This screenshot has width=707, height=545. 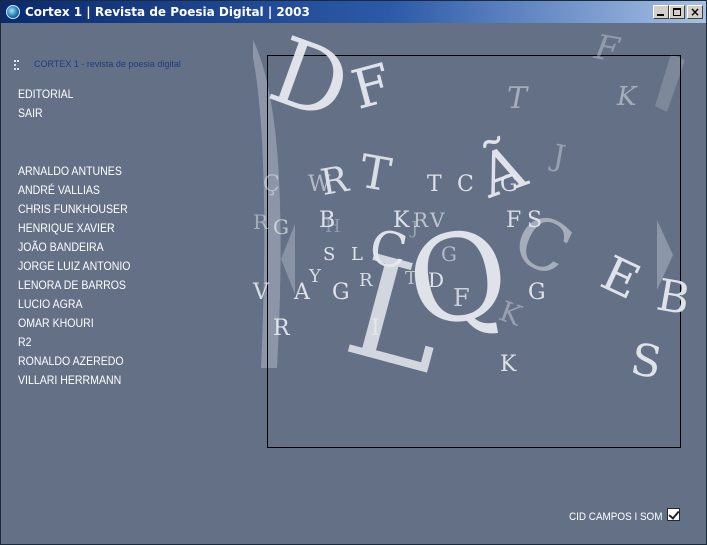 What do you see at coordinates (74, 266) in the screenshot?
I see `poet-link: JORGE LUIZ ANTONIO` at bounding box center [74, 266].